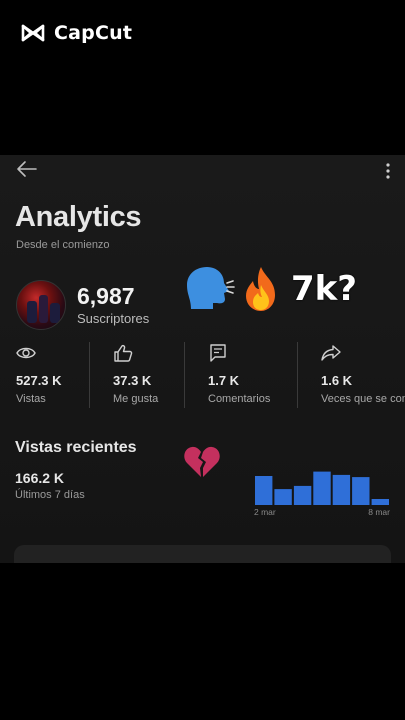  Describe the element at coordinates (218, 353) in the screenshot. I see `comment-icon` at that location.